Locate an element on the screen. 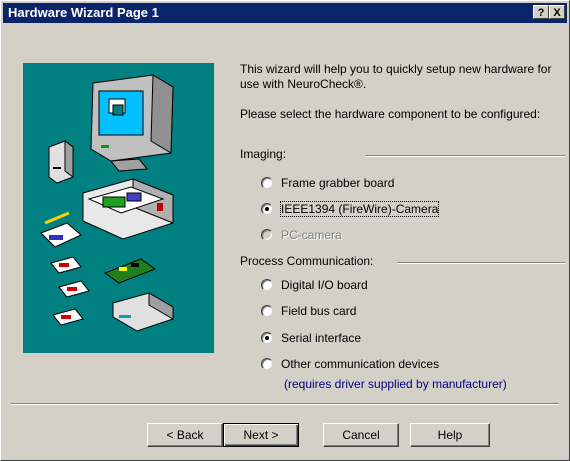  radio-label: Other communication devices is located at coordinates (360, 364).